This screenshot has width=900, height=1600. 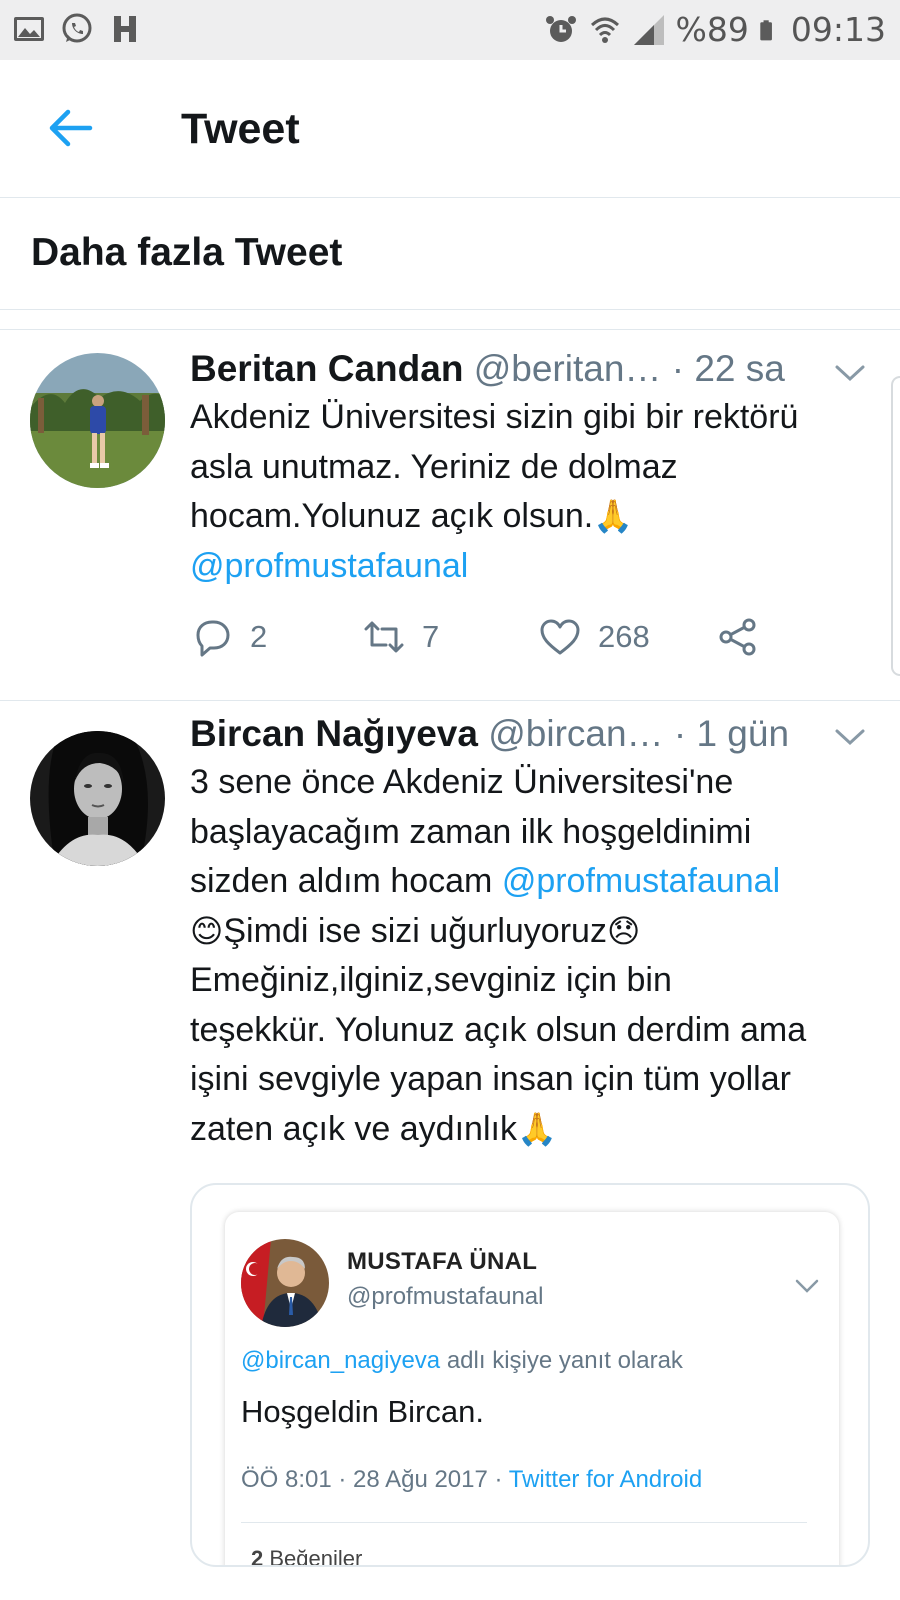 I want to click on tweet-text-line: başlayacağım zaman ilk hoşgeldinimi, so click(x=471, y=831).